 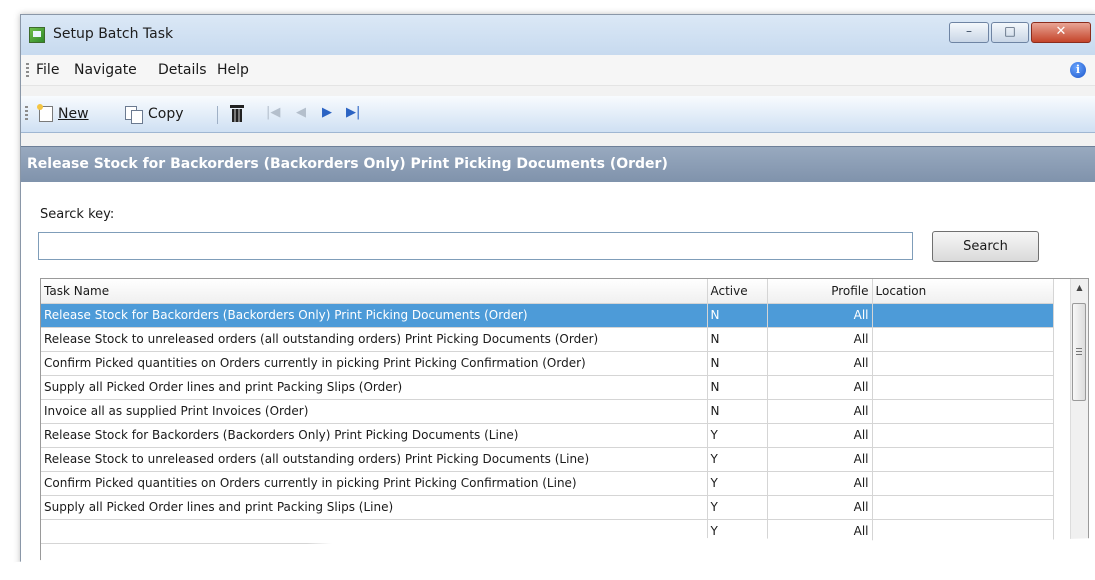 I want to click on new-button-label: New, so click(x=73, y=114).